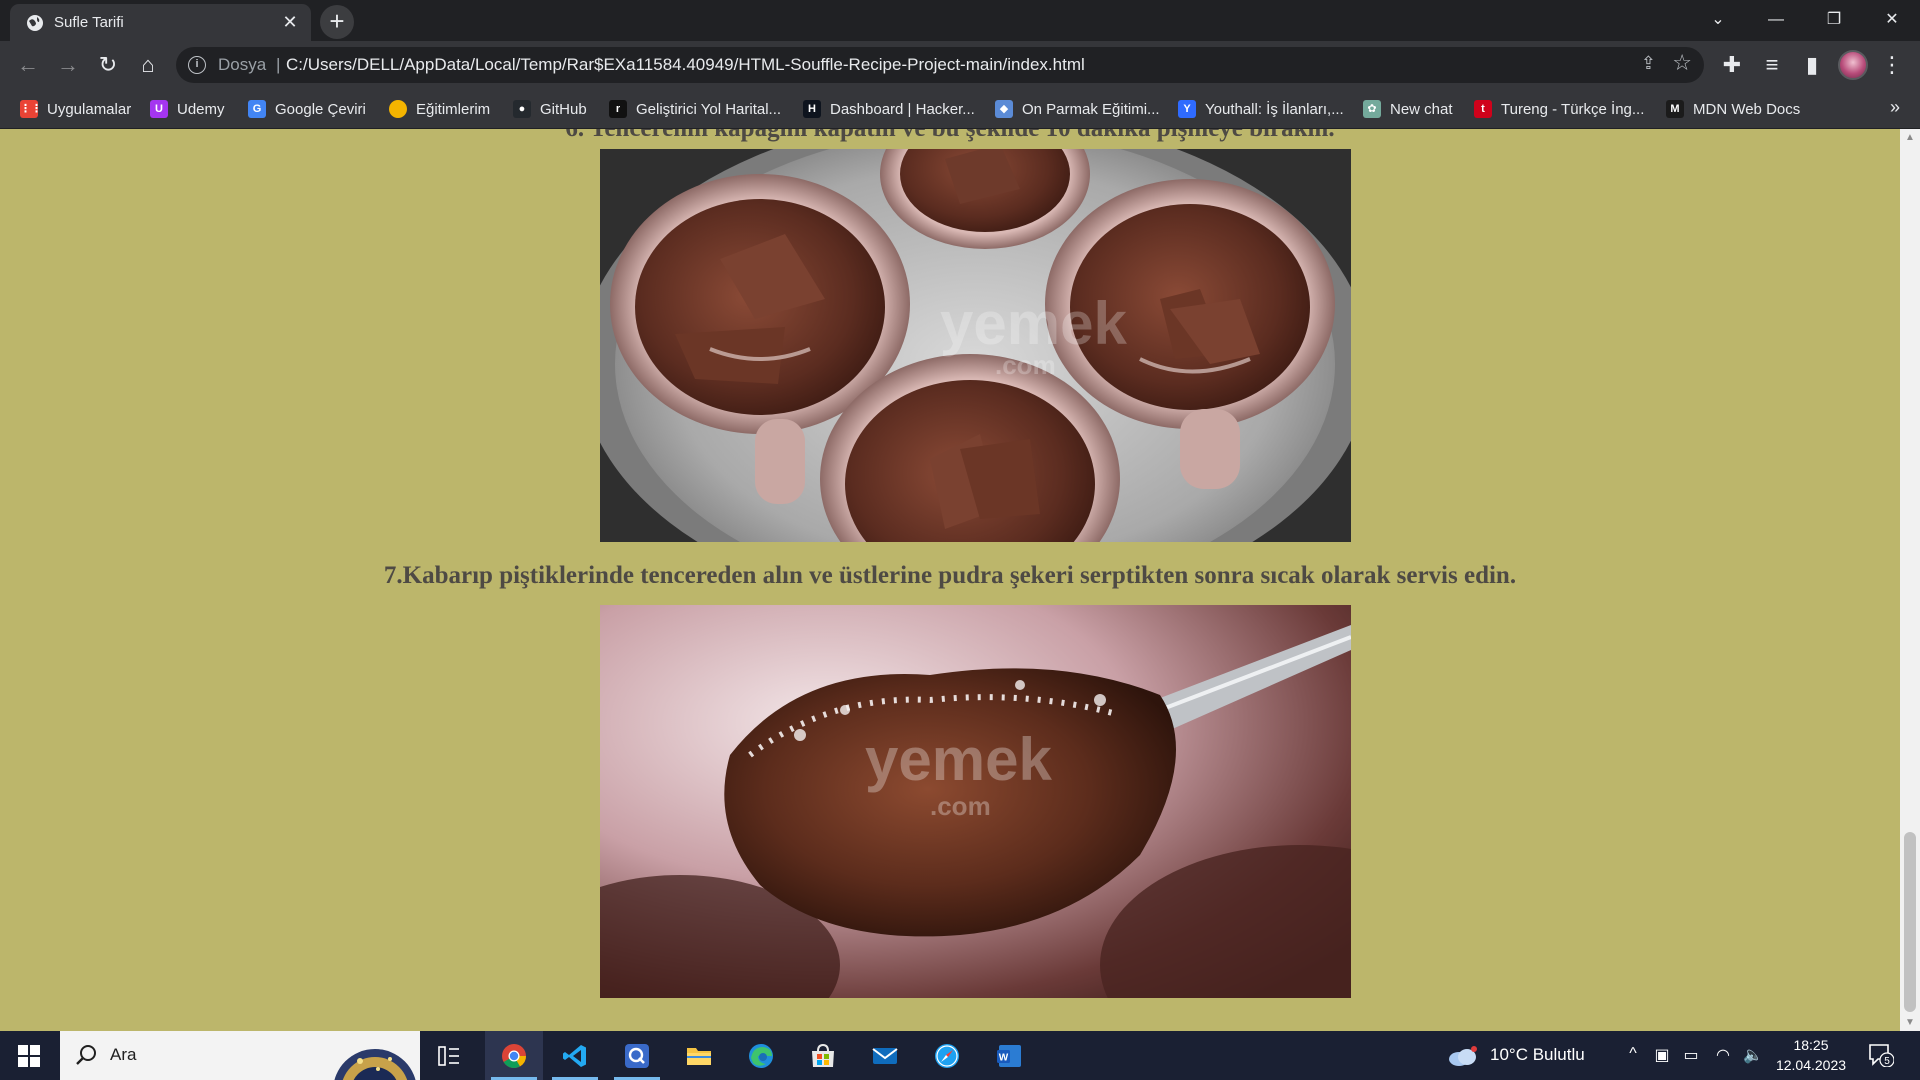 This screenshot has width=1920, height=1080. What do you see at coordinates (1753, 1055) in the screenshot?
I see `volume-icon: 🔈` at bounding box center [1753, 1055].